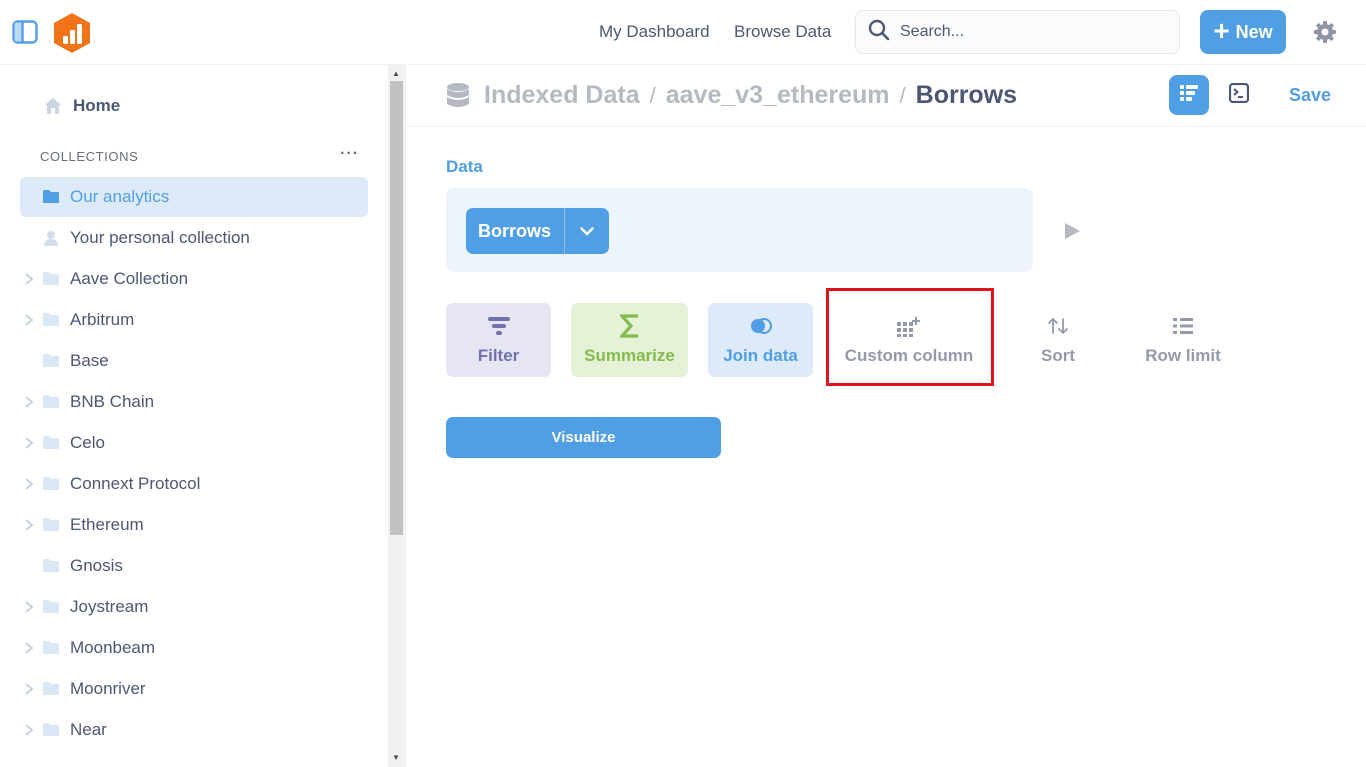  I want to click on sort-button: Sort, so click(1058, 340).